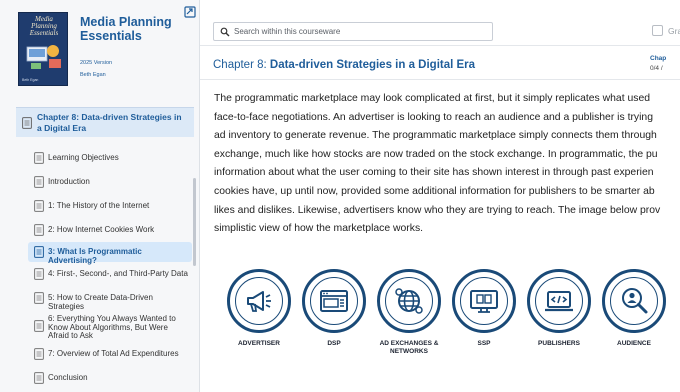  What do you see at coordinates (225, 32) in the screenshot?
I see `search-icon` at bounding box center [225, 32].